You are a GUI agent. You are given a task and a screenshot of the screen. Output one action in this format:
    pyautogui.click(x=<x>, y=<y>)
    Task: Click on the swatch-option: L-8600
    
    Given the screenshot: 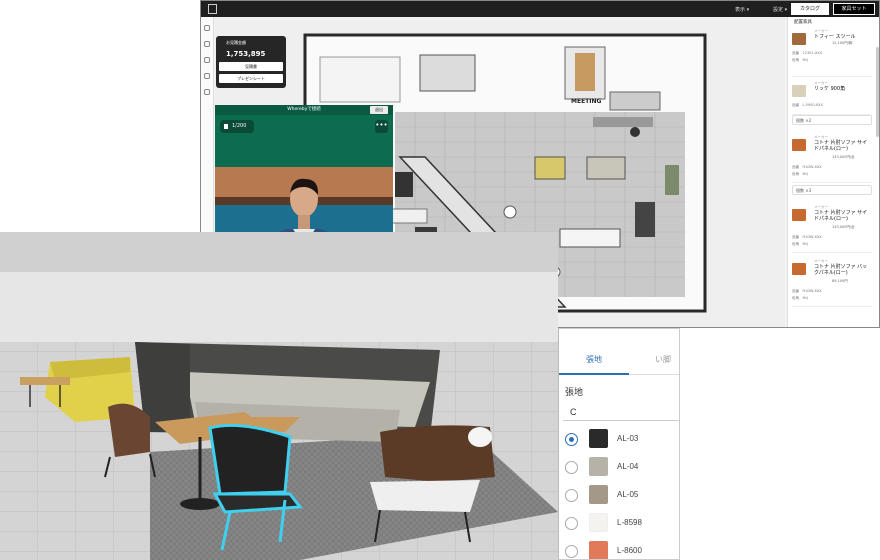 What is the action you would take?
    pyautogui.click(x=622, y=549)
    